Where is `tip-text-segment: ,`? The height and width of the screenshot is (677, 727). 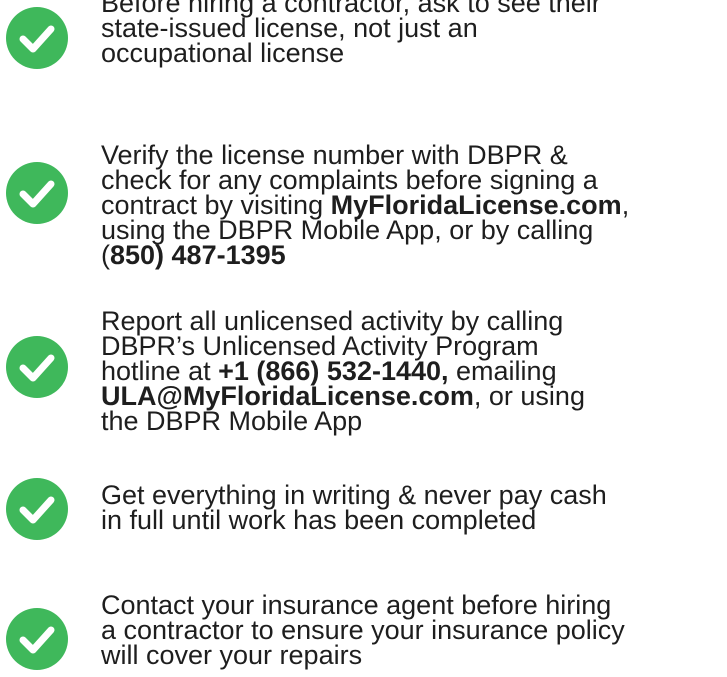
tip-text-segment: , is located at coordinates (625, 205).